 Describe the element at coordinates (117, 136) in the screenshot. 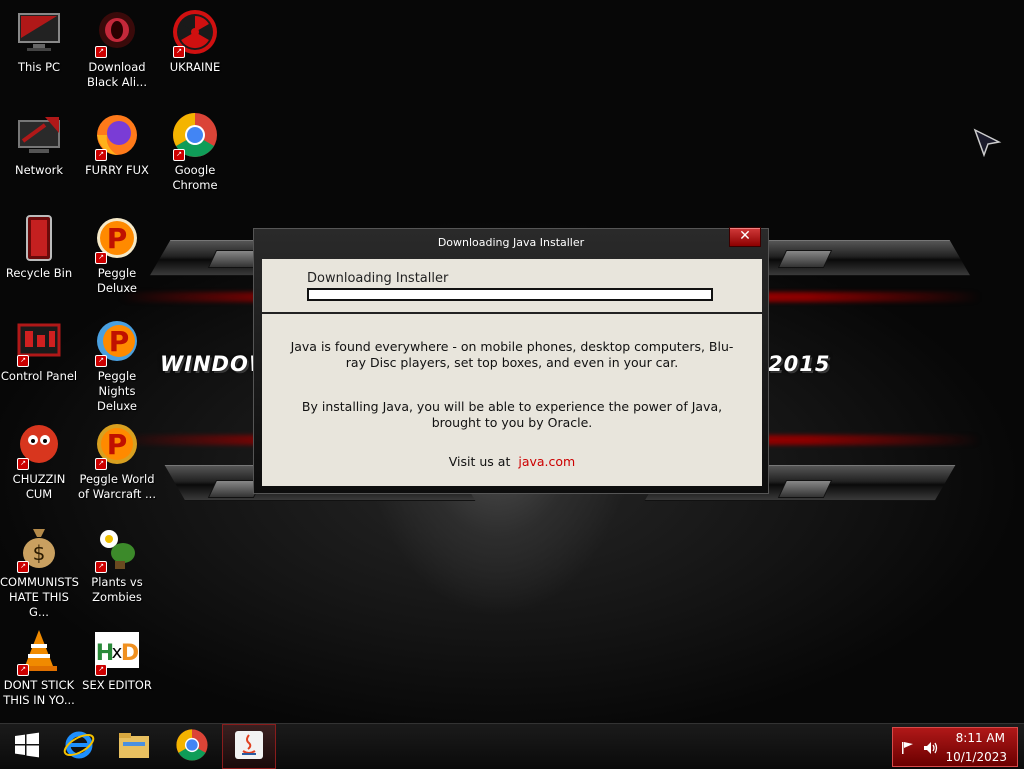

I see `firefox-icon: ↗` at that location.